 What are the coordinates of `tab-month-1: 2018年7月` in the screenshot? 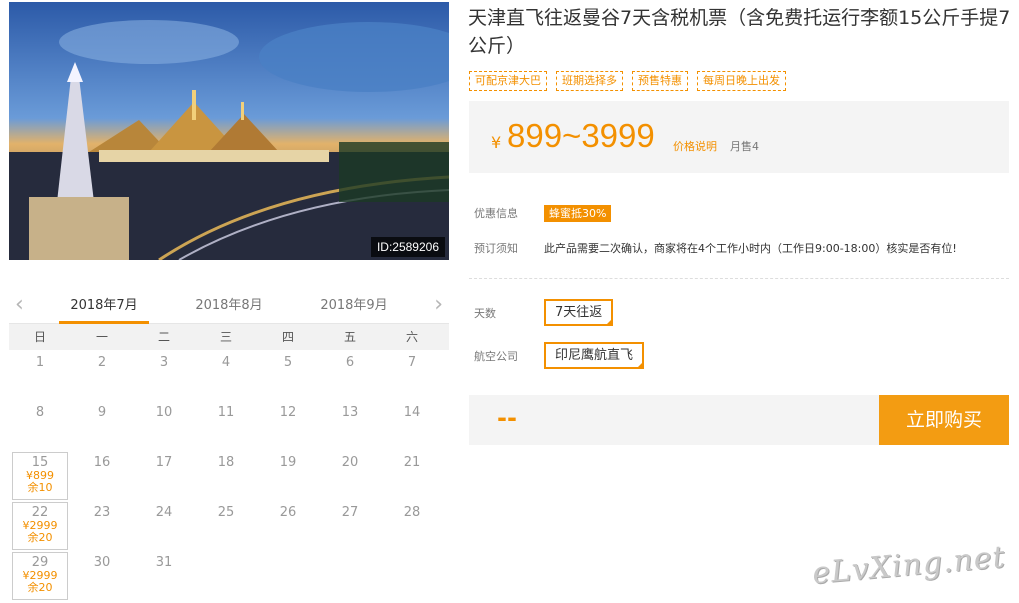 It's located at (104, 309).